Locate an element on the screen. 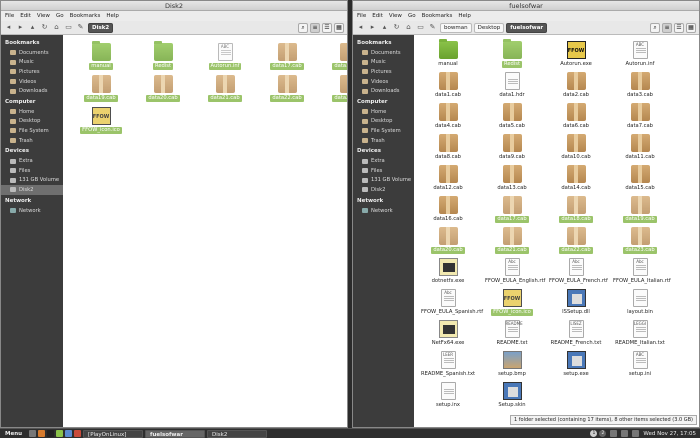  forward-icon: ▸ is located at coordinates (20, 27).